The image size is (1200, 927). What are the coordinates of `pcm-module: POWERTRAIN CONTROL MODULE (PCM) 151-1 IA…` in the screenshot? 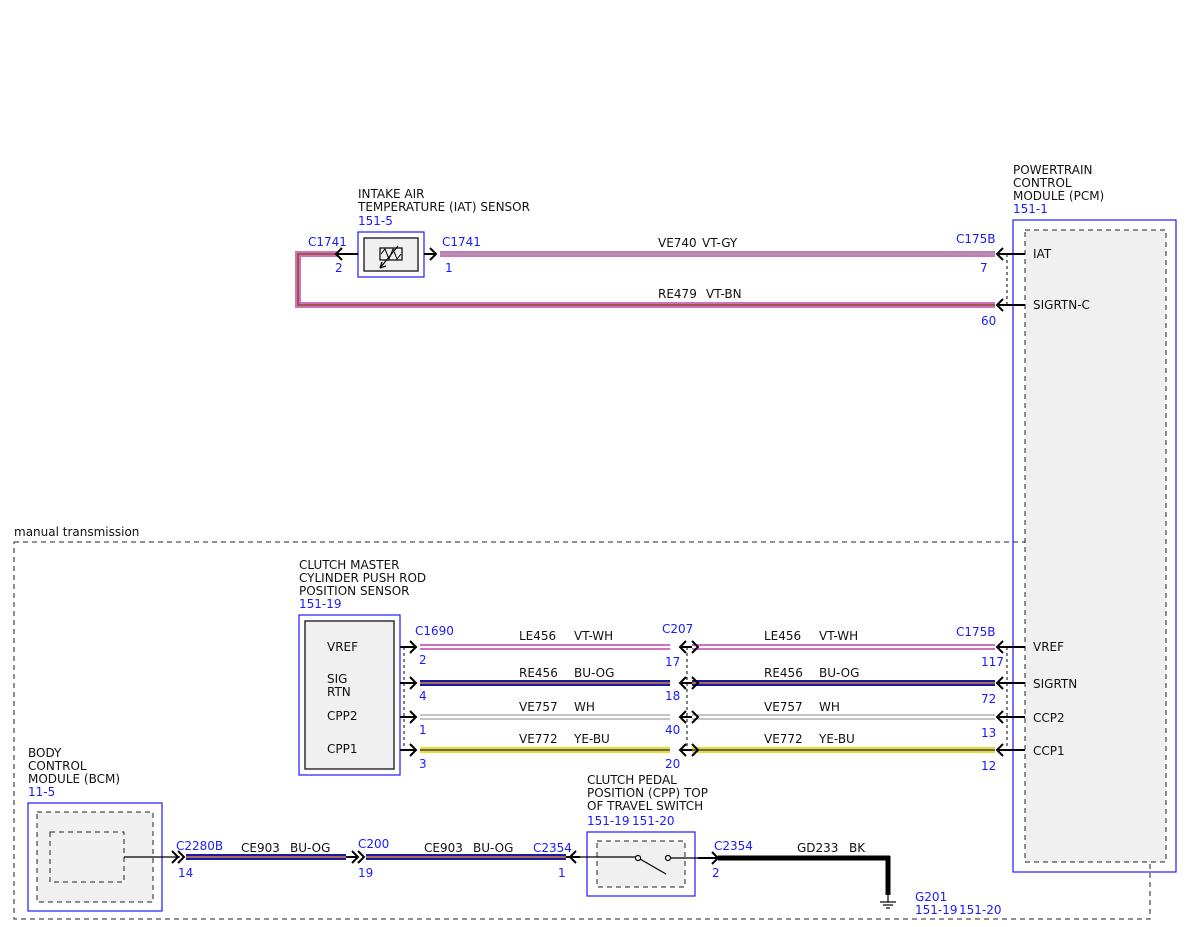 It's located at (1094, 518).